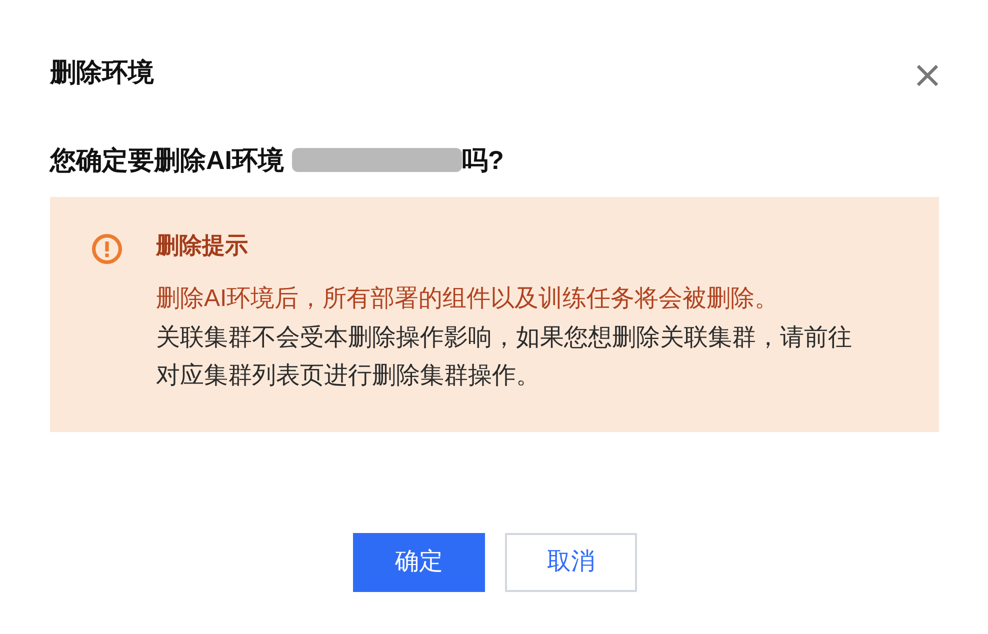 The width and height of the screenshot is (988, 634). I want to click on question-text: 吗?, so click(483, 160).